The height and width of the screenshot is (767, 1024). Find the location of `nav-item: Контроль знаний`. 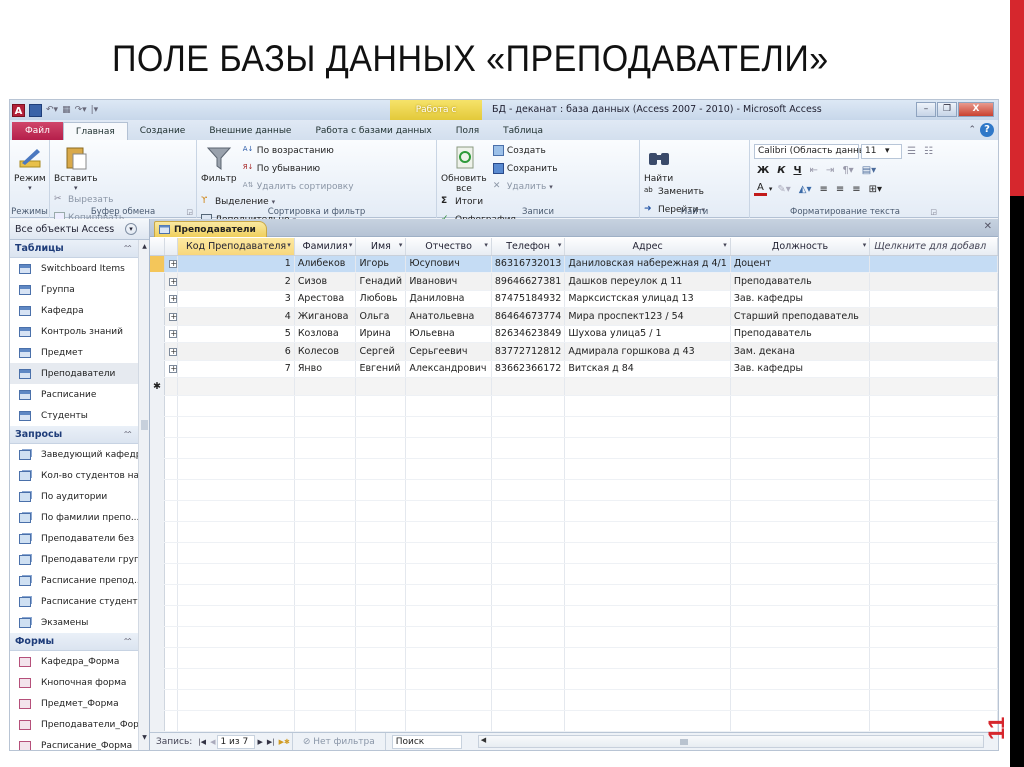

nav-item: Контроль знаний is located at coordinates (74, 331).